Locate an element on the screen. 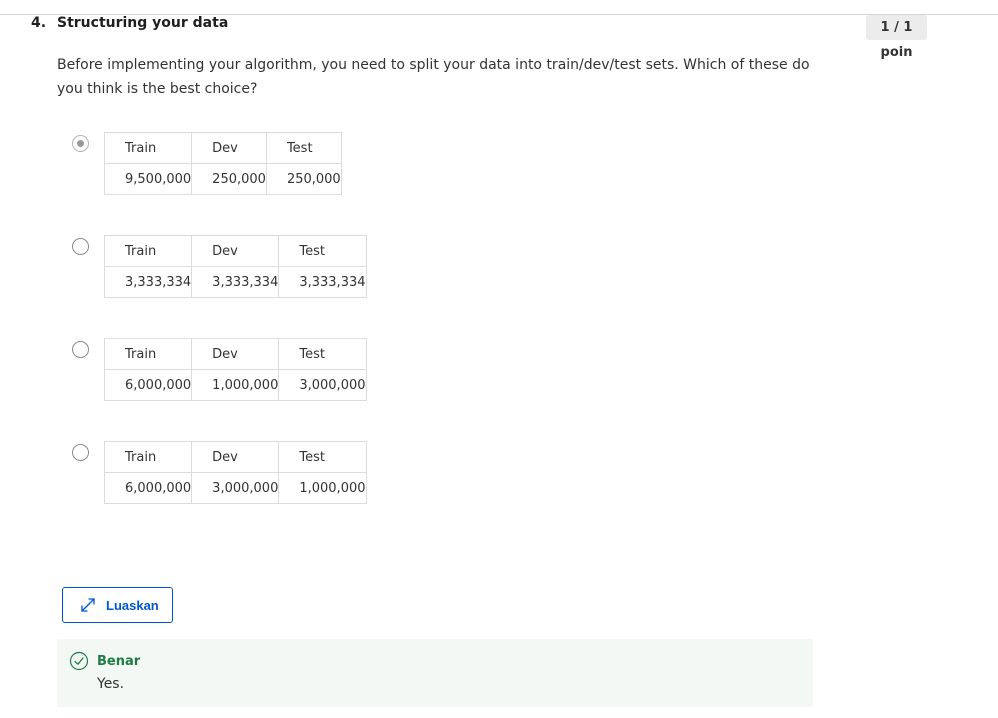 The height and width of the screenshot is (718, 998). value-dev: 250,000 is located at coordinates (229, 179).